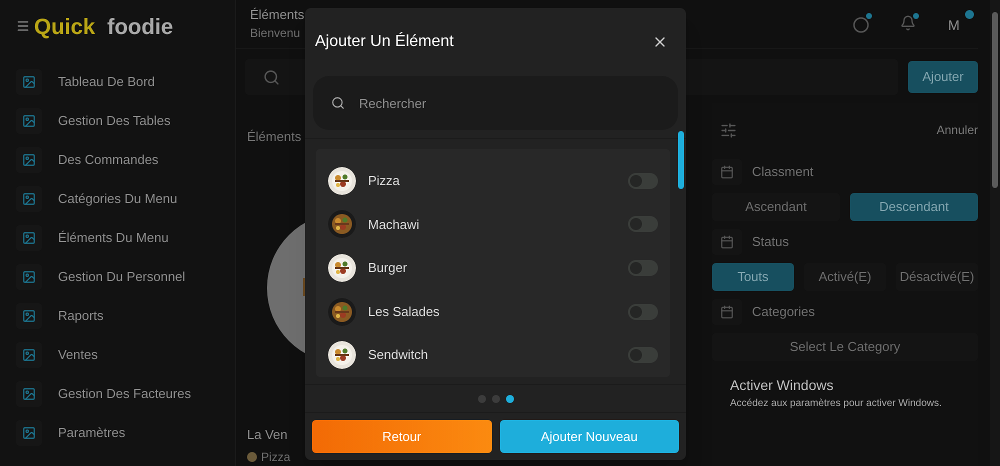 The height and width of the screenshot is (466, 1000). Describe the element at coordinates (277, 15) in the screenshot. I see `page-title: Éléments` at that location.